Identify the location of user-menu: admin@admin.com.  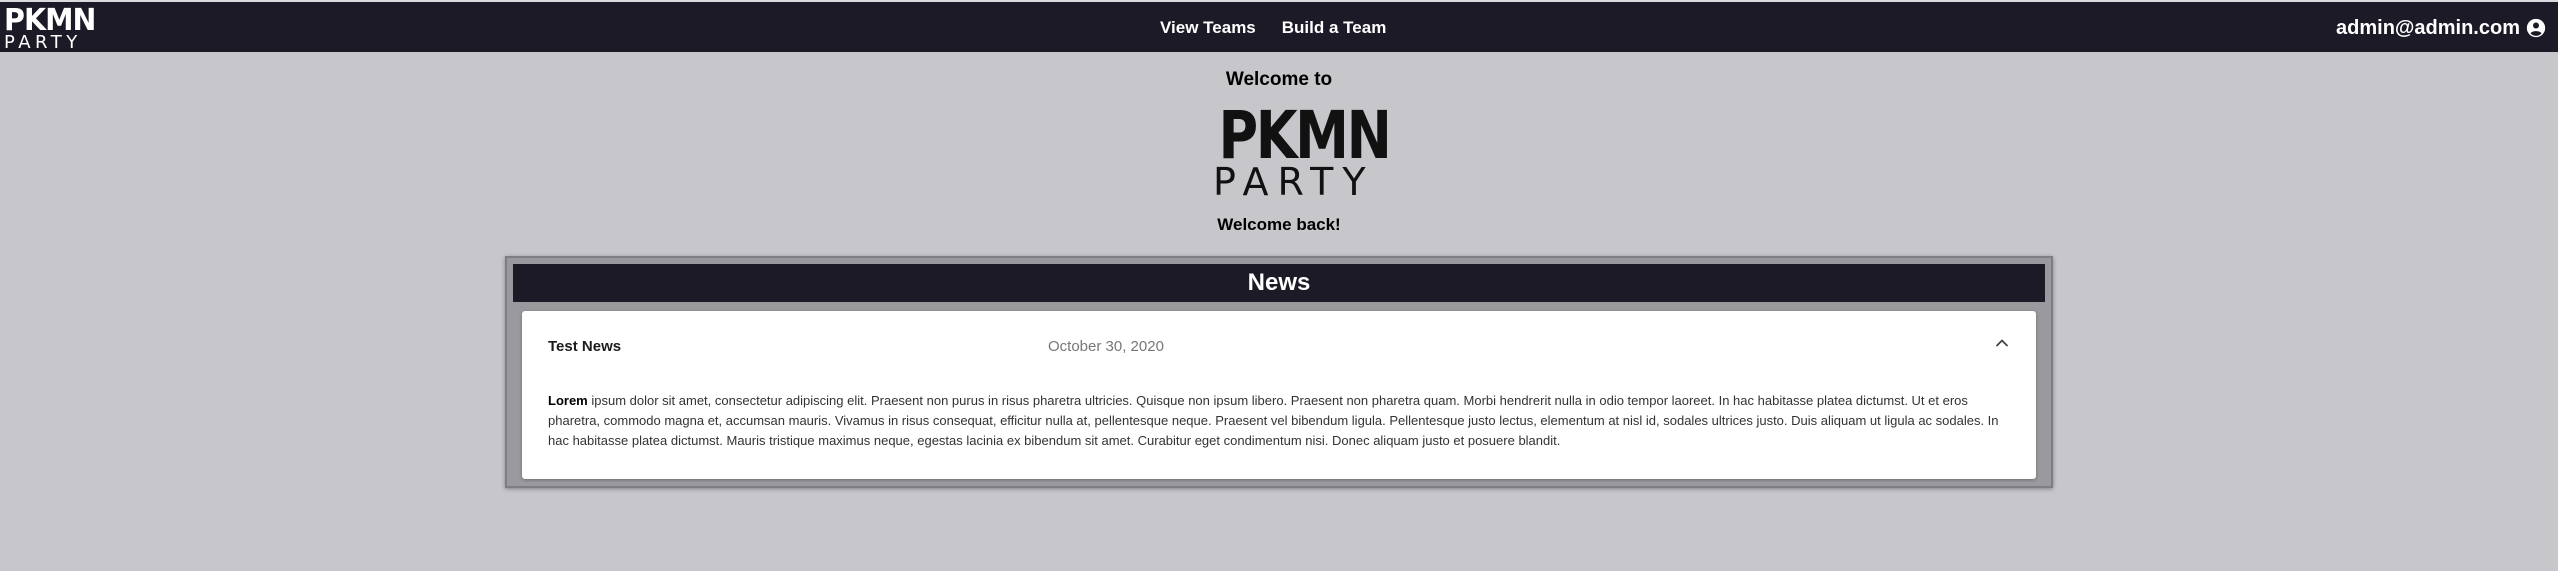
(2441, 28).